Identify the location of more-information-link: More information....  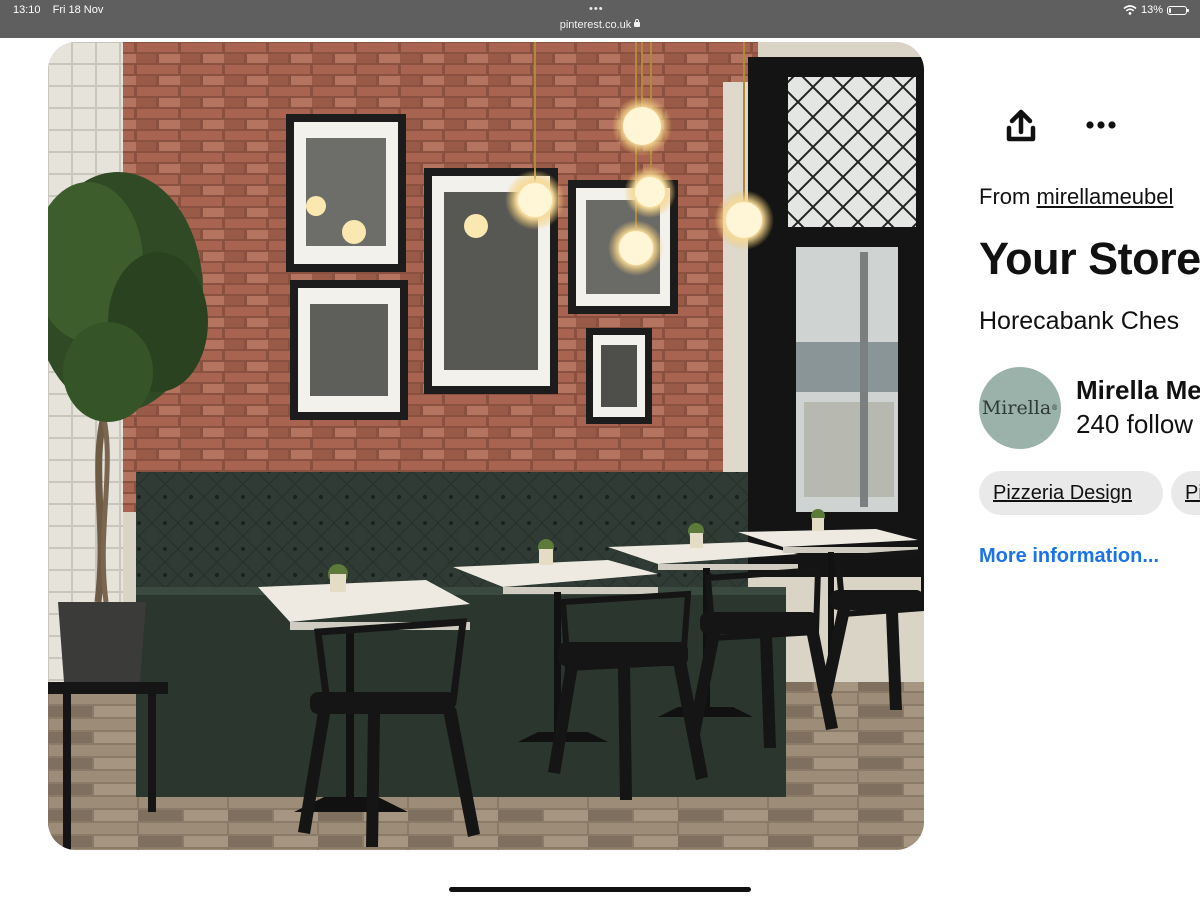
(1069, 556).